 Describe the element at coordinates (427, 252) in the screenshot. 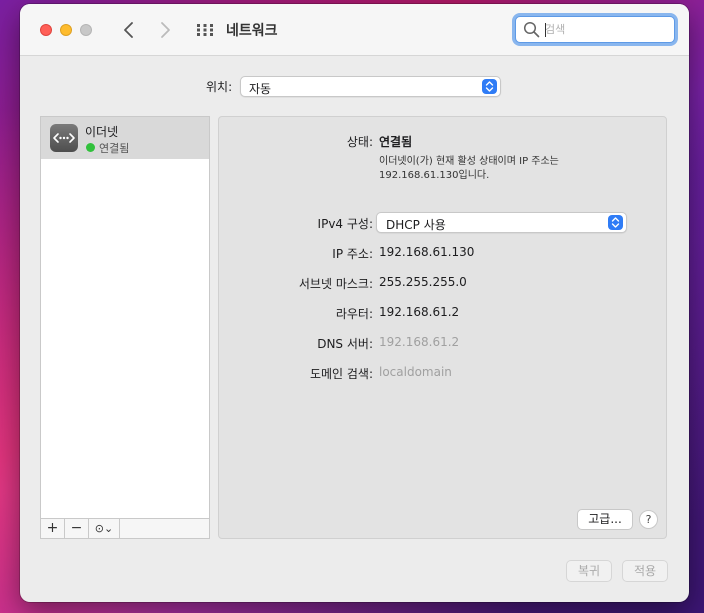

I see `ip-address-value: 192.168.61.130` at that location.